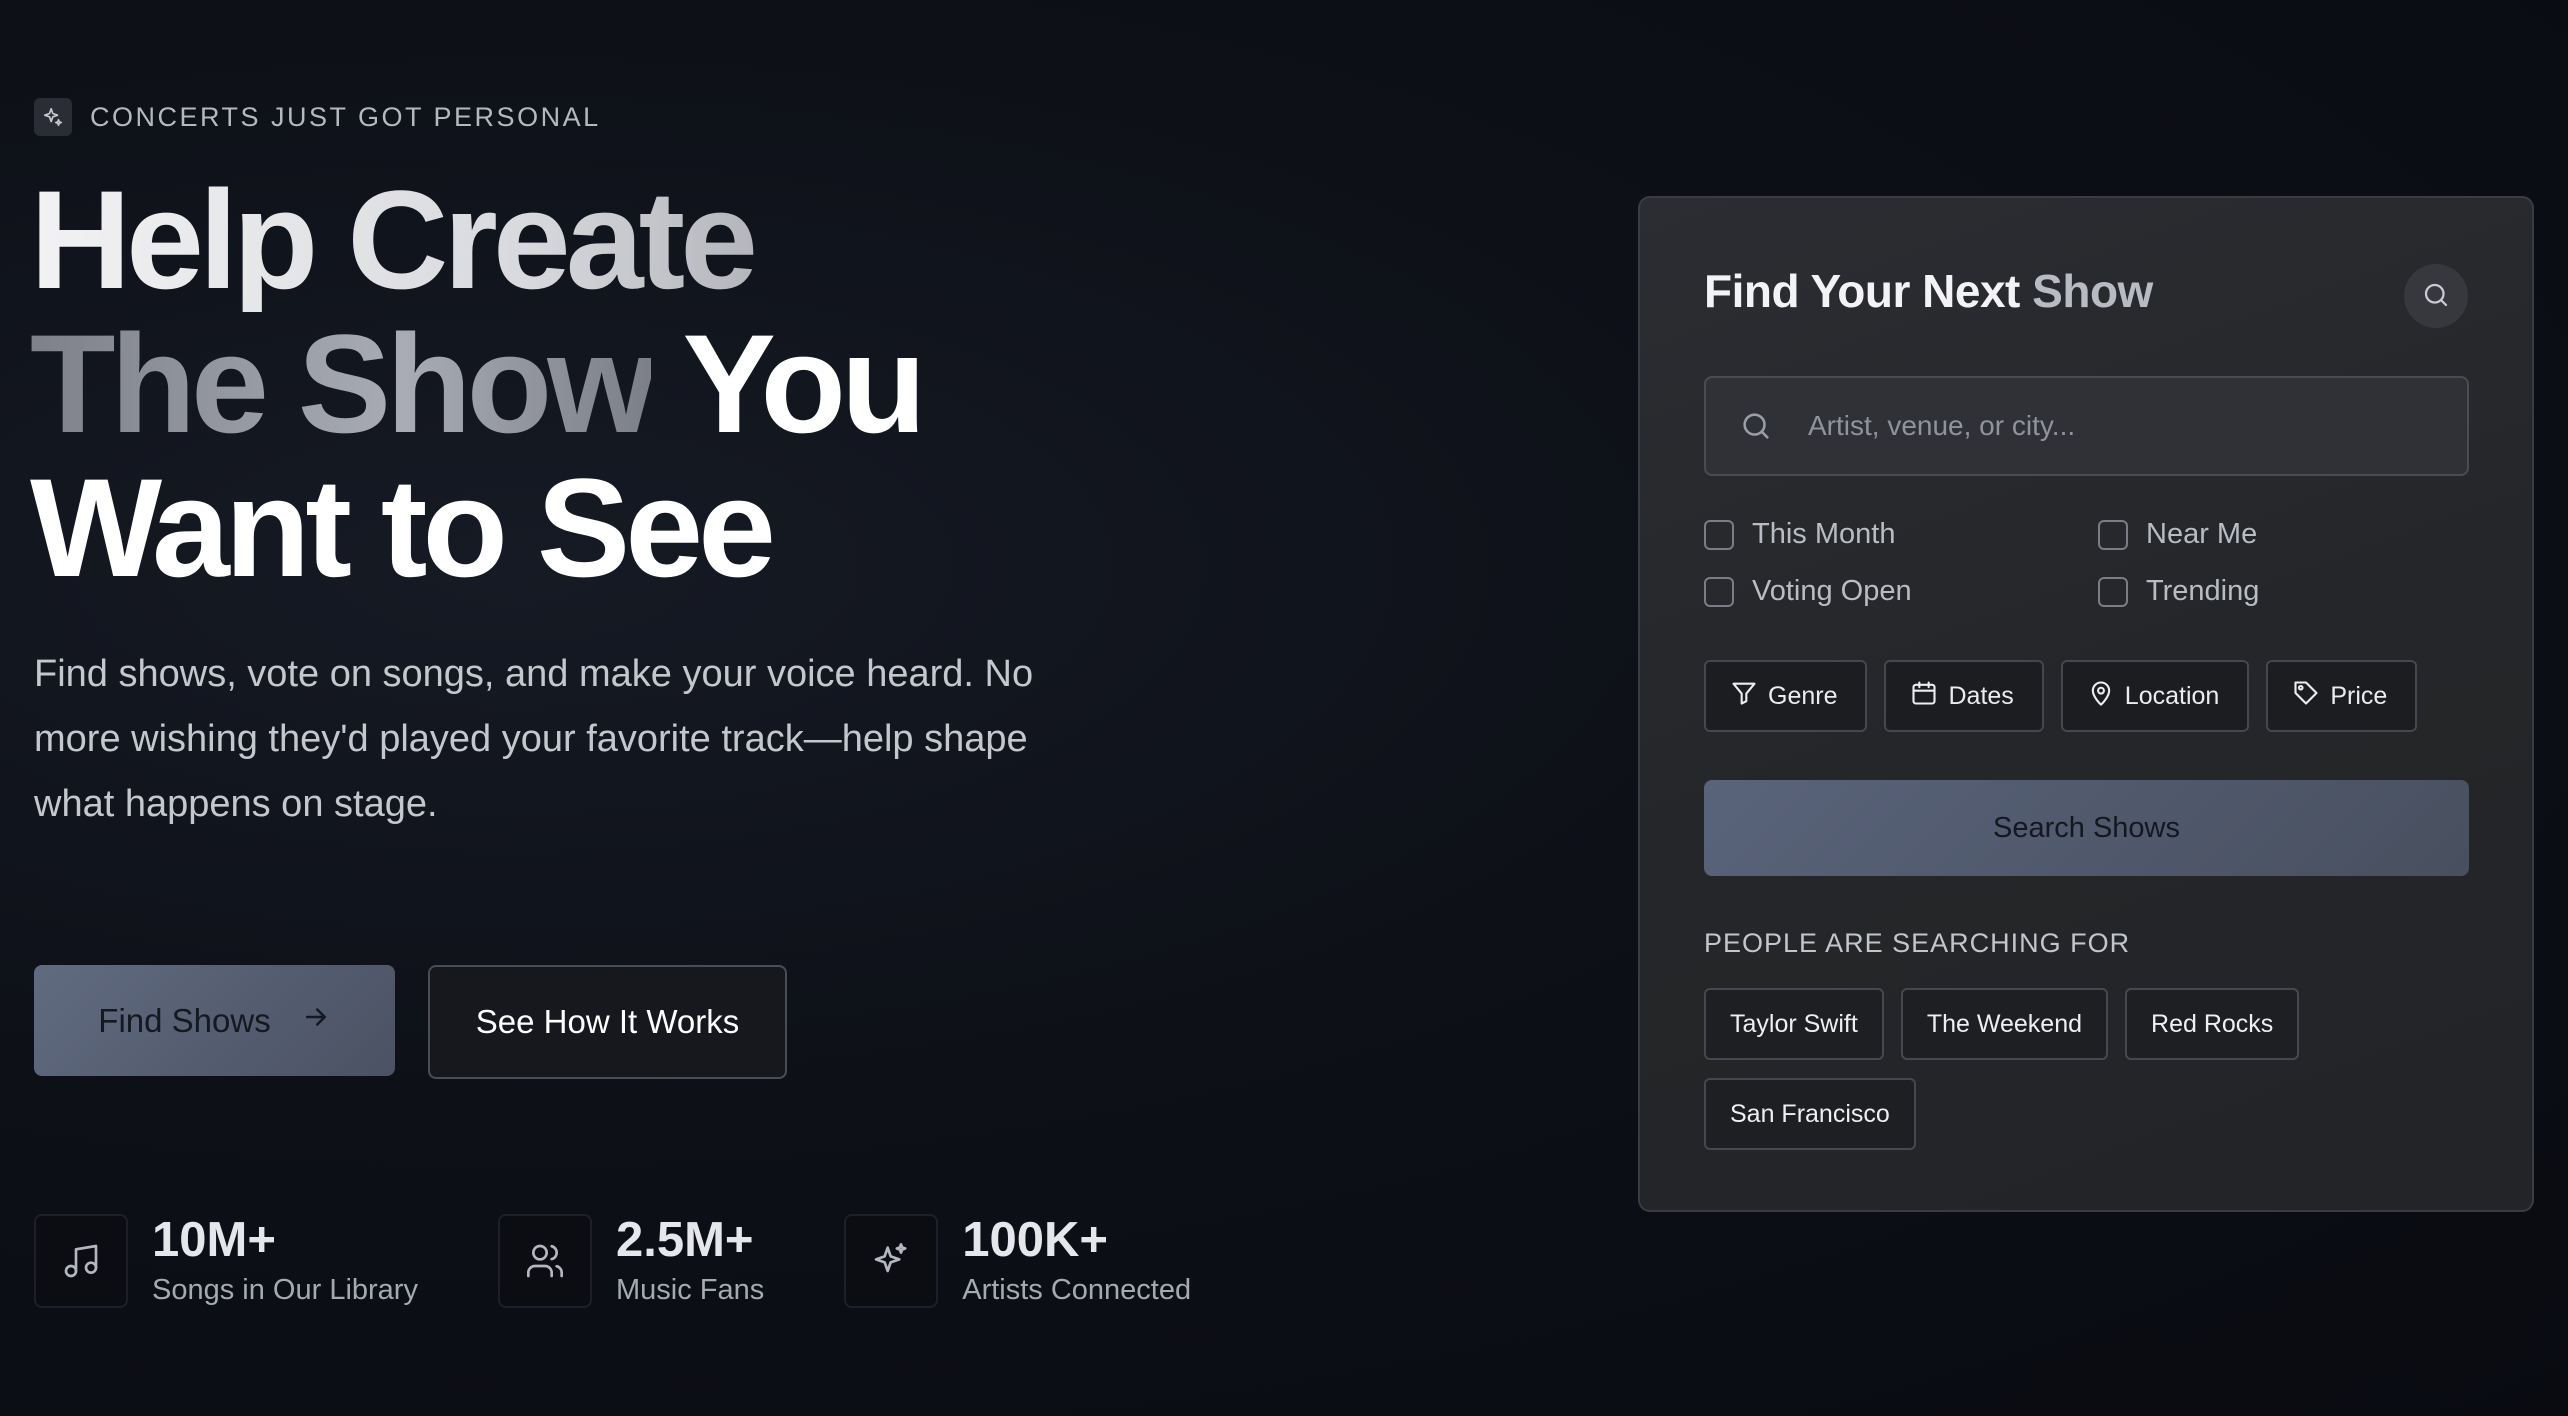  I want to click on stat-label: Artists Connected, so click(1077, 1290).